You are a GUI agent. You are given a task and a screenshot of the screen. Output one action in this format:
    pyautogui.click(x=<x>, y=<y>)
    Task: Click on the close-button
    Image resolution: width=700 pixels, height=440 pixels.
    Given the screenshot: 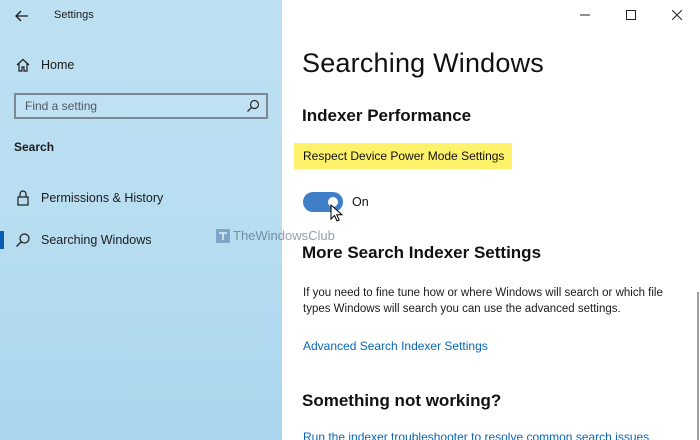 What is the action you would take?
    pyautogui.click(x=677, y=15)
    